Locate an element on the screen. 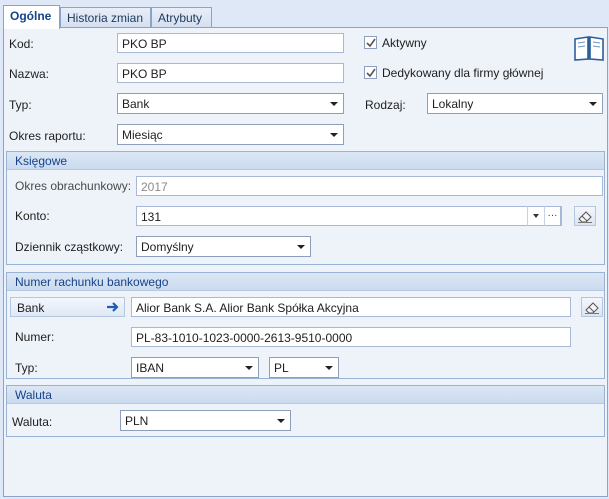 This screenshot has width=609, height=499. dedykowany-checkbox is located at coordinates (370, 72).